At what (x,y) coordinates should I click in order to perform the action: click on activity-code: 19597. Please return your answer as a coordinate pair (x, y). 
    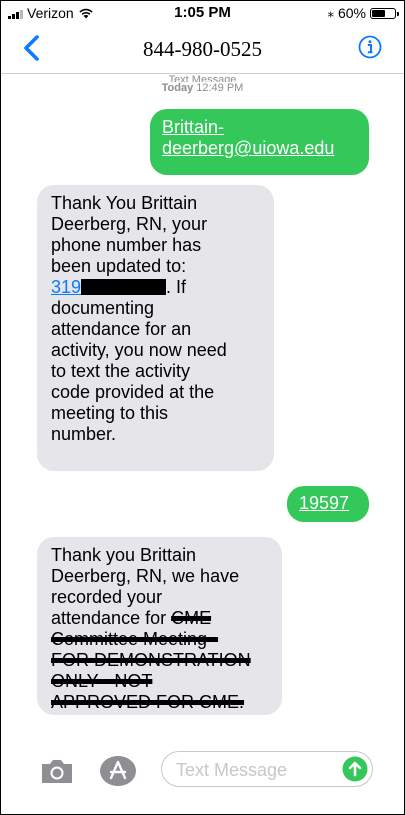
    Looking at the image, I should click on (324, 503).